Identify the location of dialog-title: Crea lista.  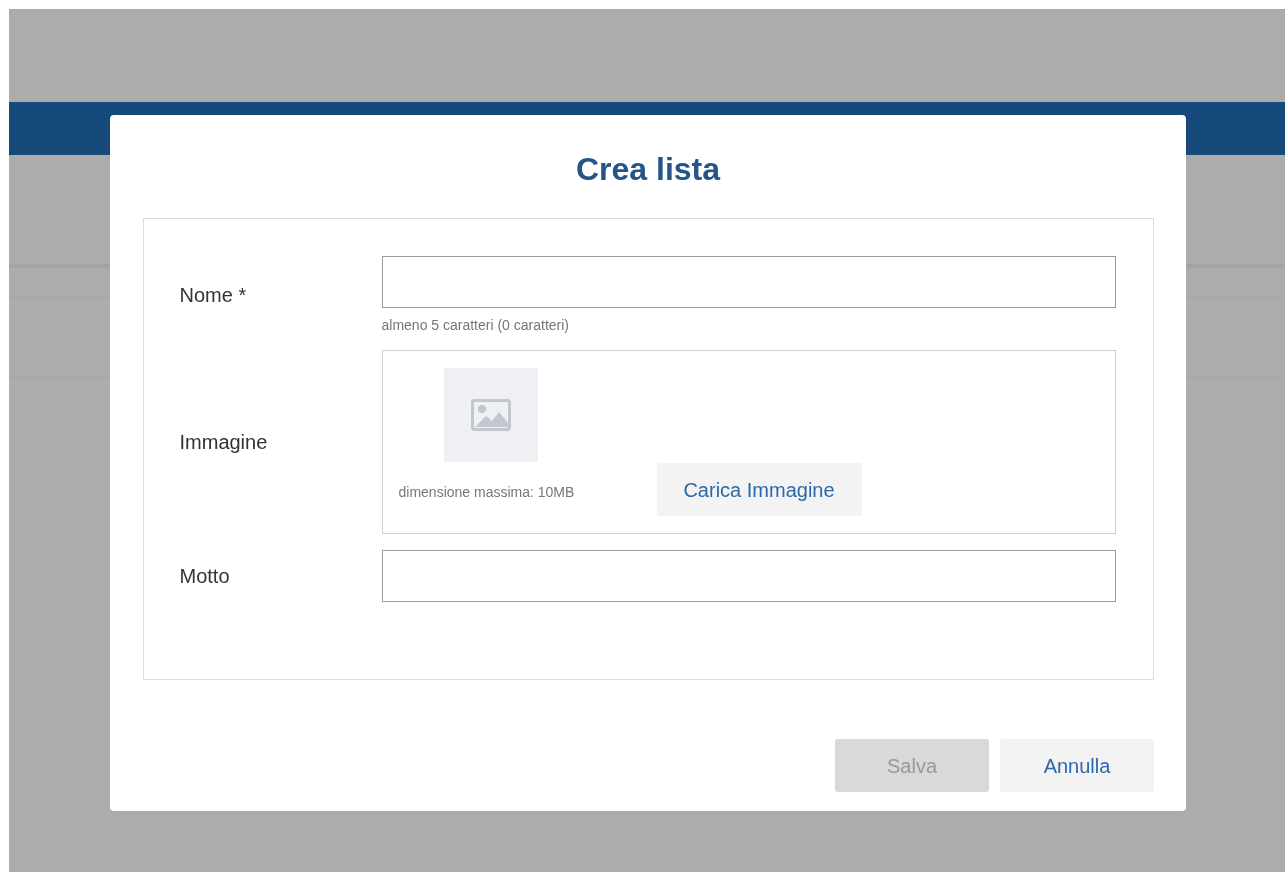
(648, 169).